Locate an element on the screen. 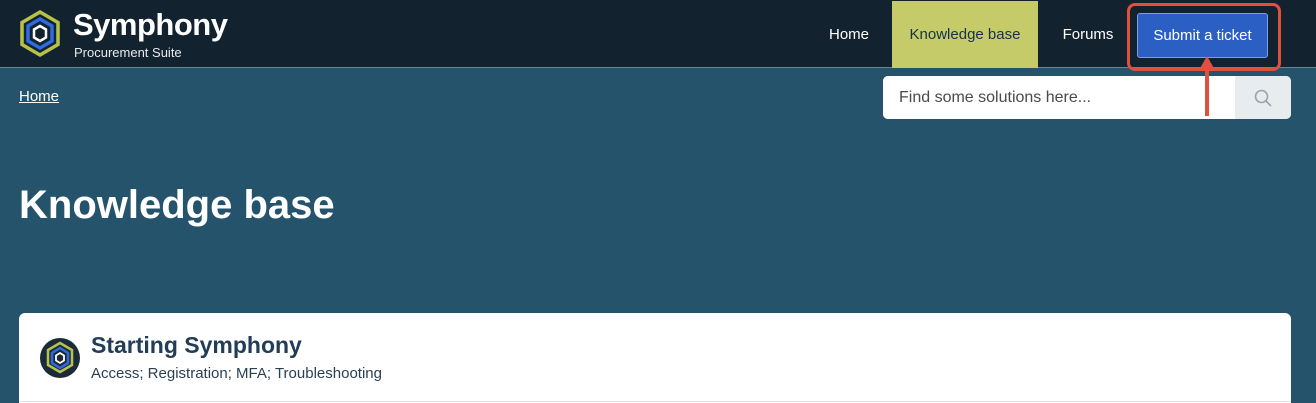 This screenshot has height=403, width=1316. nav-forums-link: Forums is located at coordinates (1088, 34).